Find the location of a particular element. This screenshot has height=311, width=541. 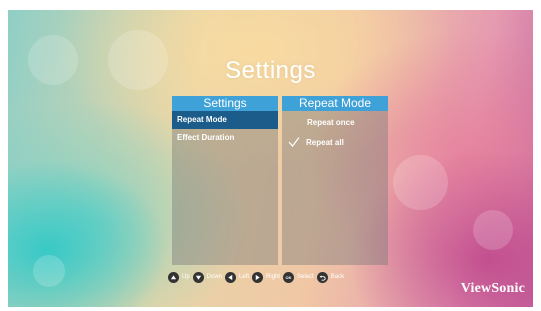

ok-icon: OK is located at coordinates (289, 277).